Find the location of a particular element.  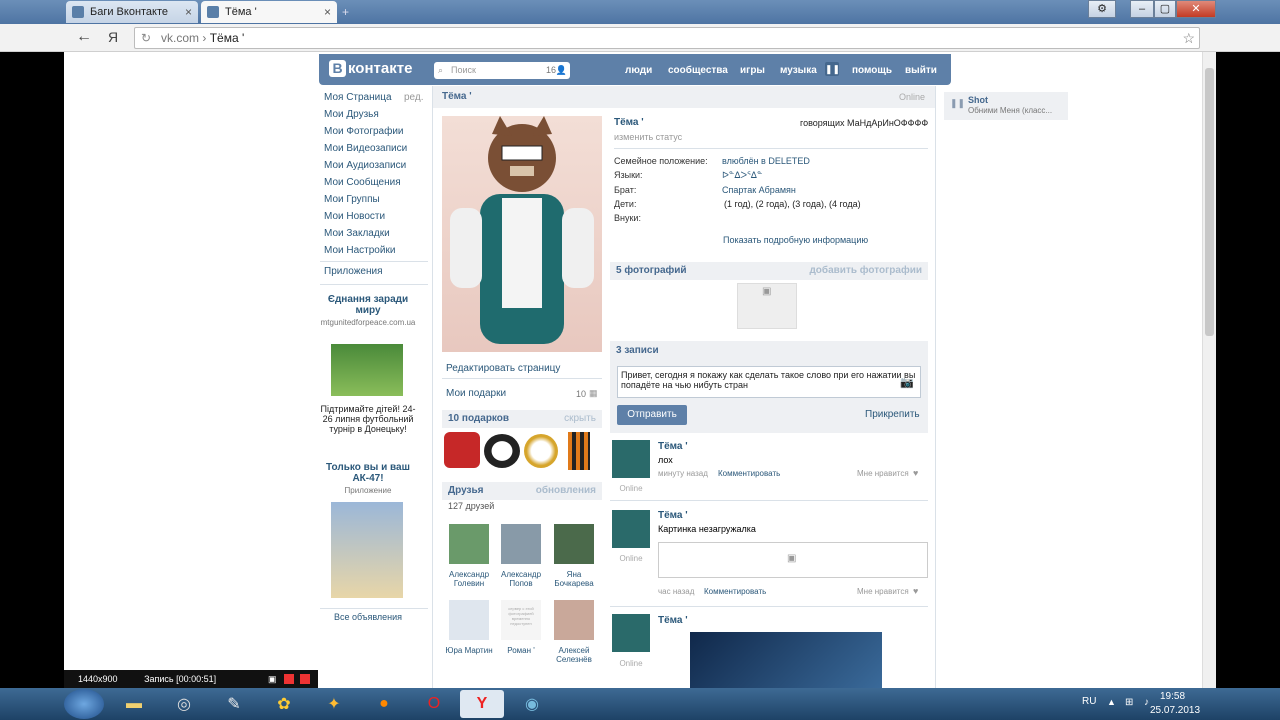

reload-icon: ↻ is located at coordinates (146, 38).